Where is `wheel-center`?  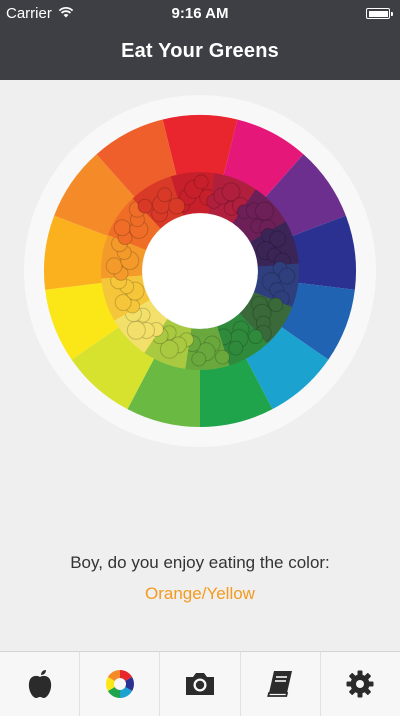 wheel-center is located at coordinates (200, 271).